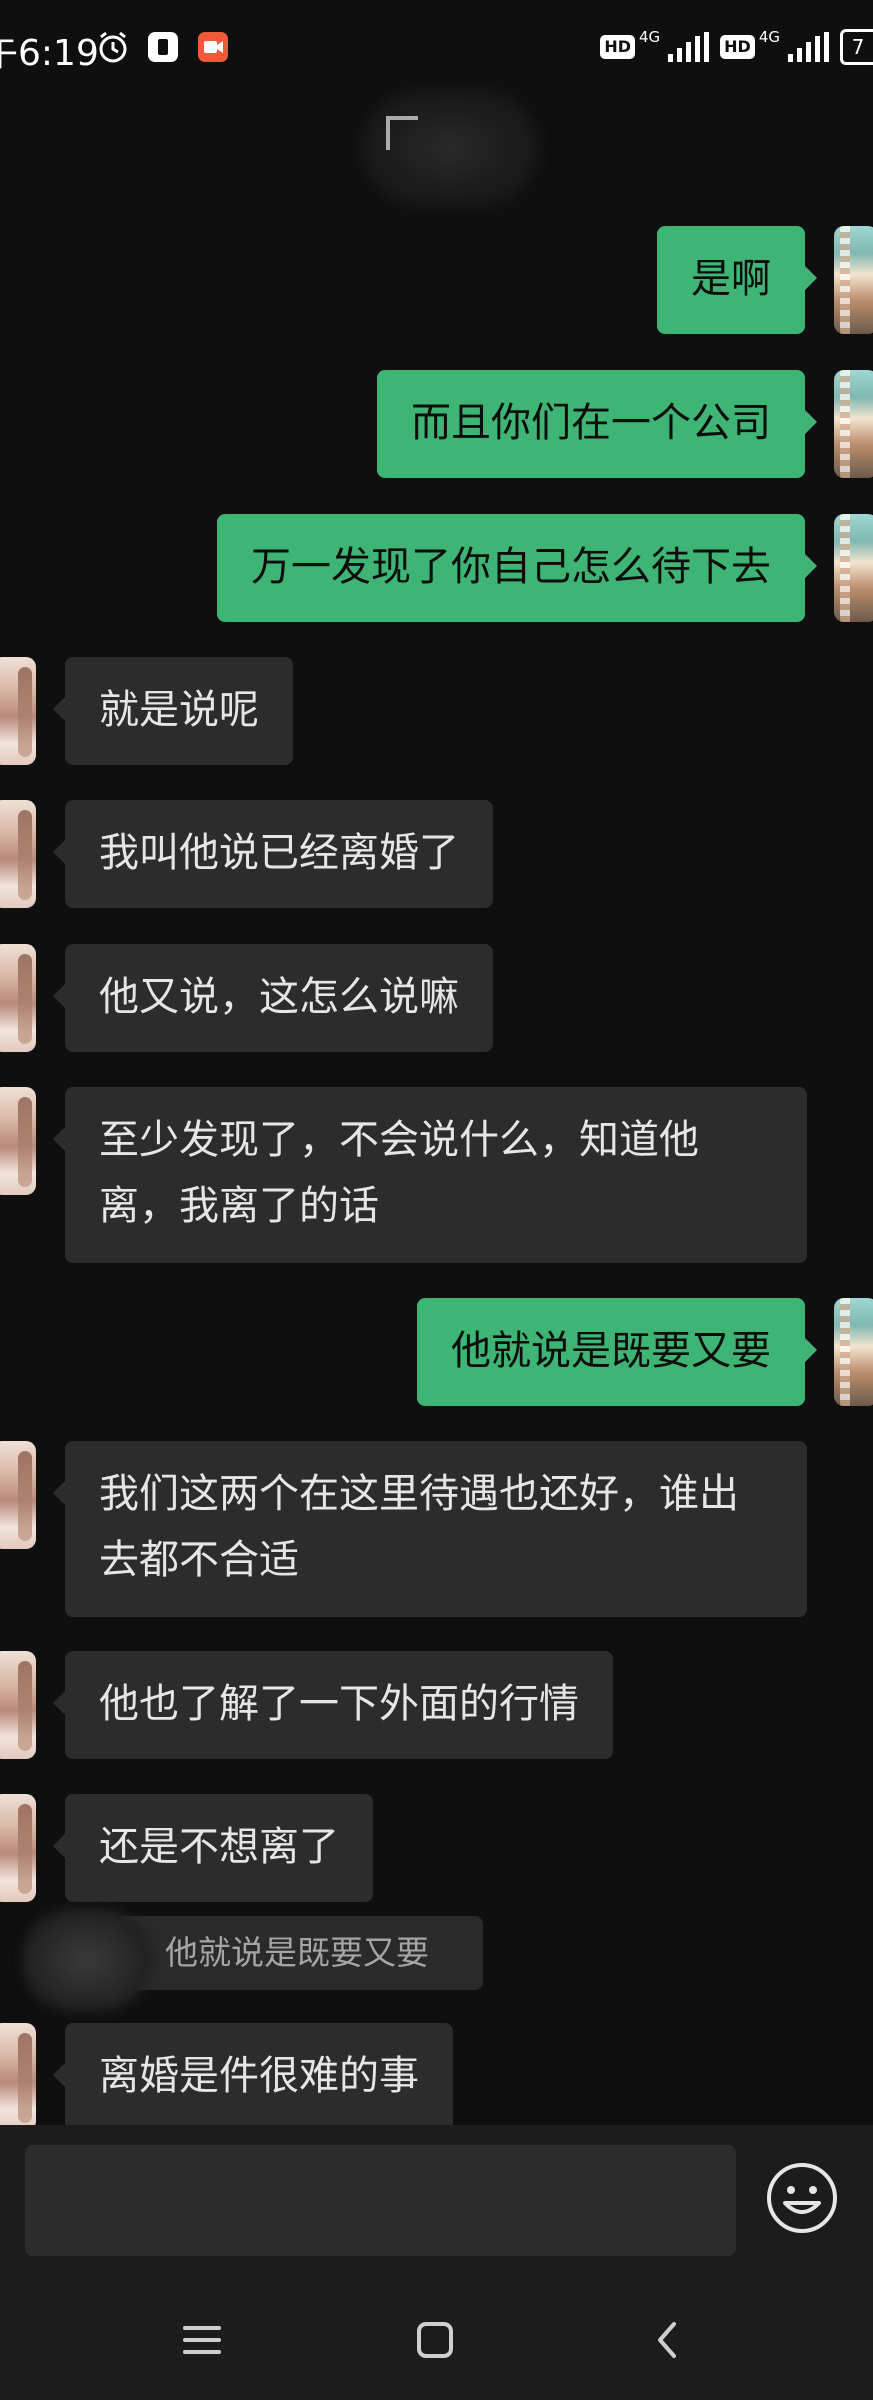 This screenshot has height=2400, width=873. What do you see at coordinates (430, 1529) in the screenshot?
I see `message-bubble-theirs: 我们这两个在这里待遇也还好，谁出去都不合适` at bounding box center [430, 1529].